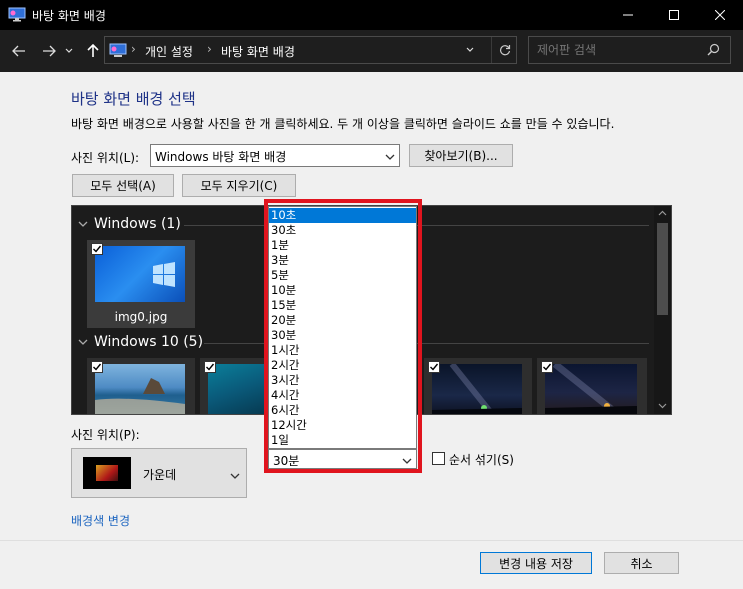 The height and width of the screenshot is (589, 743). I want to click on preview-image, so click(107, 473).